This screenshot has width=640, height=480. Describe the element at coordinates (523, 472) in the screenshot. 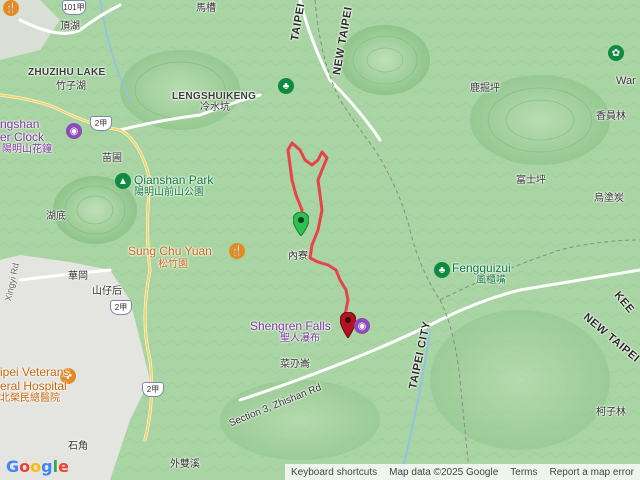

I see `terms-link: Terms` at that location.